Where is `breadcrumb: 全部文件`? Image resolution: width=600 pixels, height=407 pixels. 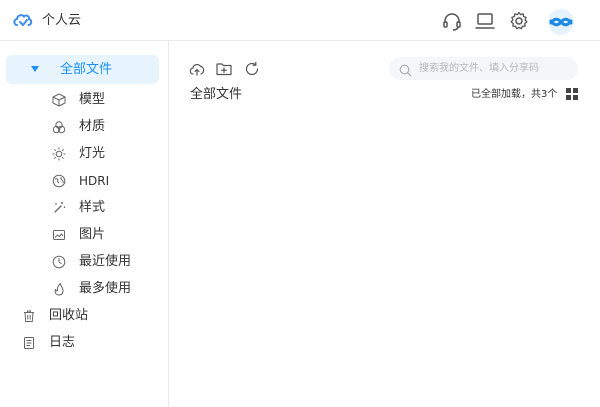 breadcrumb: 全部文件 is located at coordinates (216, 94).